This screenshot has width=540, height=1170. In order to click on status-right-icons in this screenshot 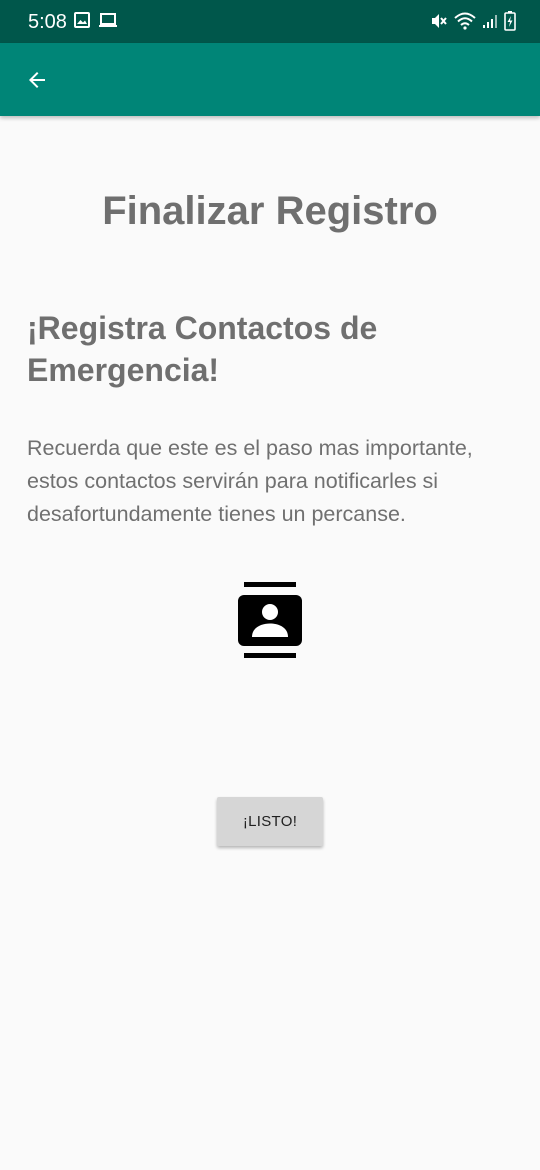, I will do `click(473, 21)`.